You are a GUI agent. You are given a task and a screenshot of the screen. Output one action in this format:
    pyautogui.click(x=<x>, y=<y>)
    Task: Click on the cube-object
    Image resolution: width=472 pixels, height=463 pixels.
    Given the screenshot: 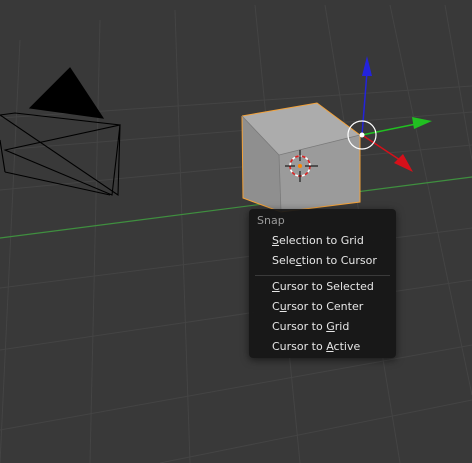 What is the action you would take?
    pyautogui.click(x=301, y=157)
    